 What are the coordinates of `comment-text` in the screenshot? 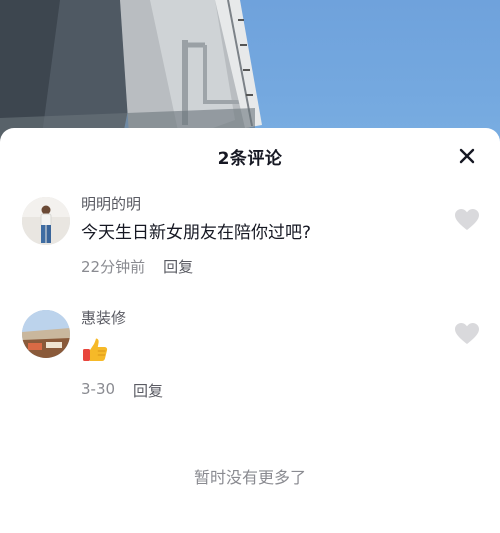 It's located at (260, 353).